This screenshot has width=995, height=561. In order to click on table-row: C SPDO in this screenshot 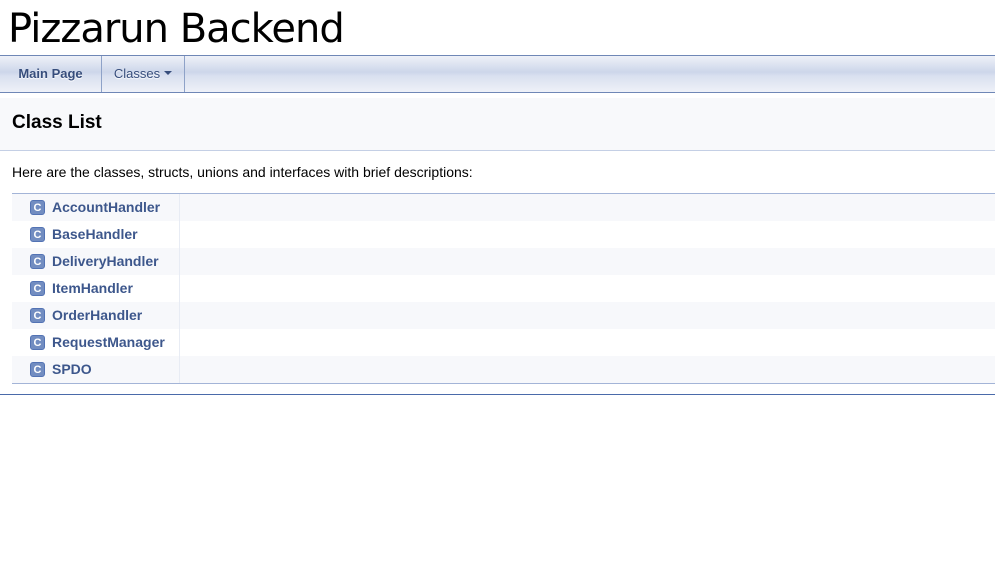, I will do `click(503, 369)`.